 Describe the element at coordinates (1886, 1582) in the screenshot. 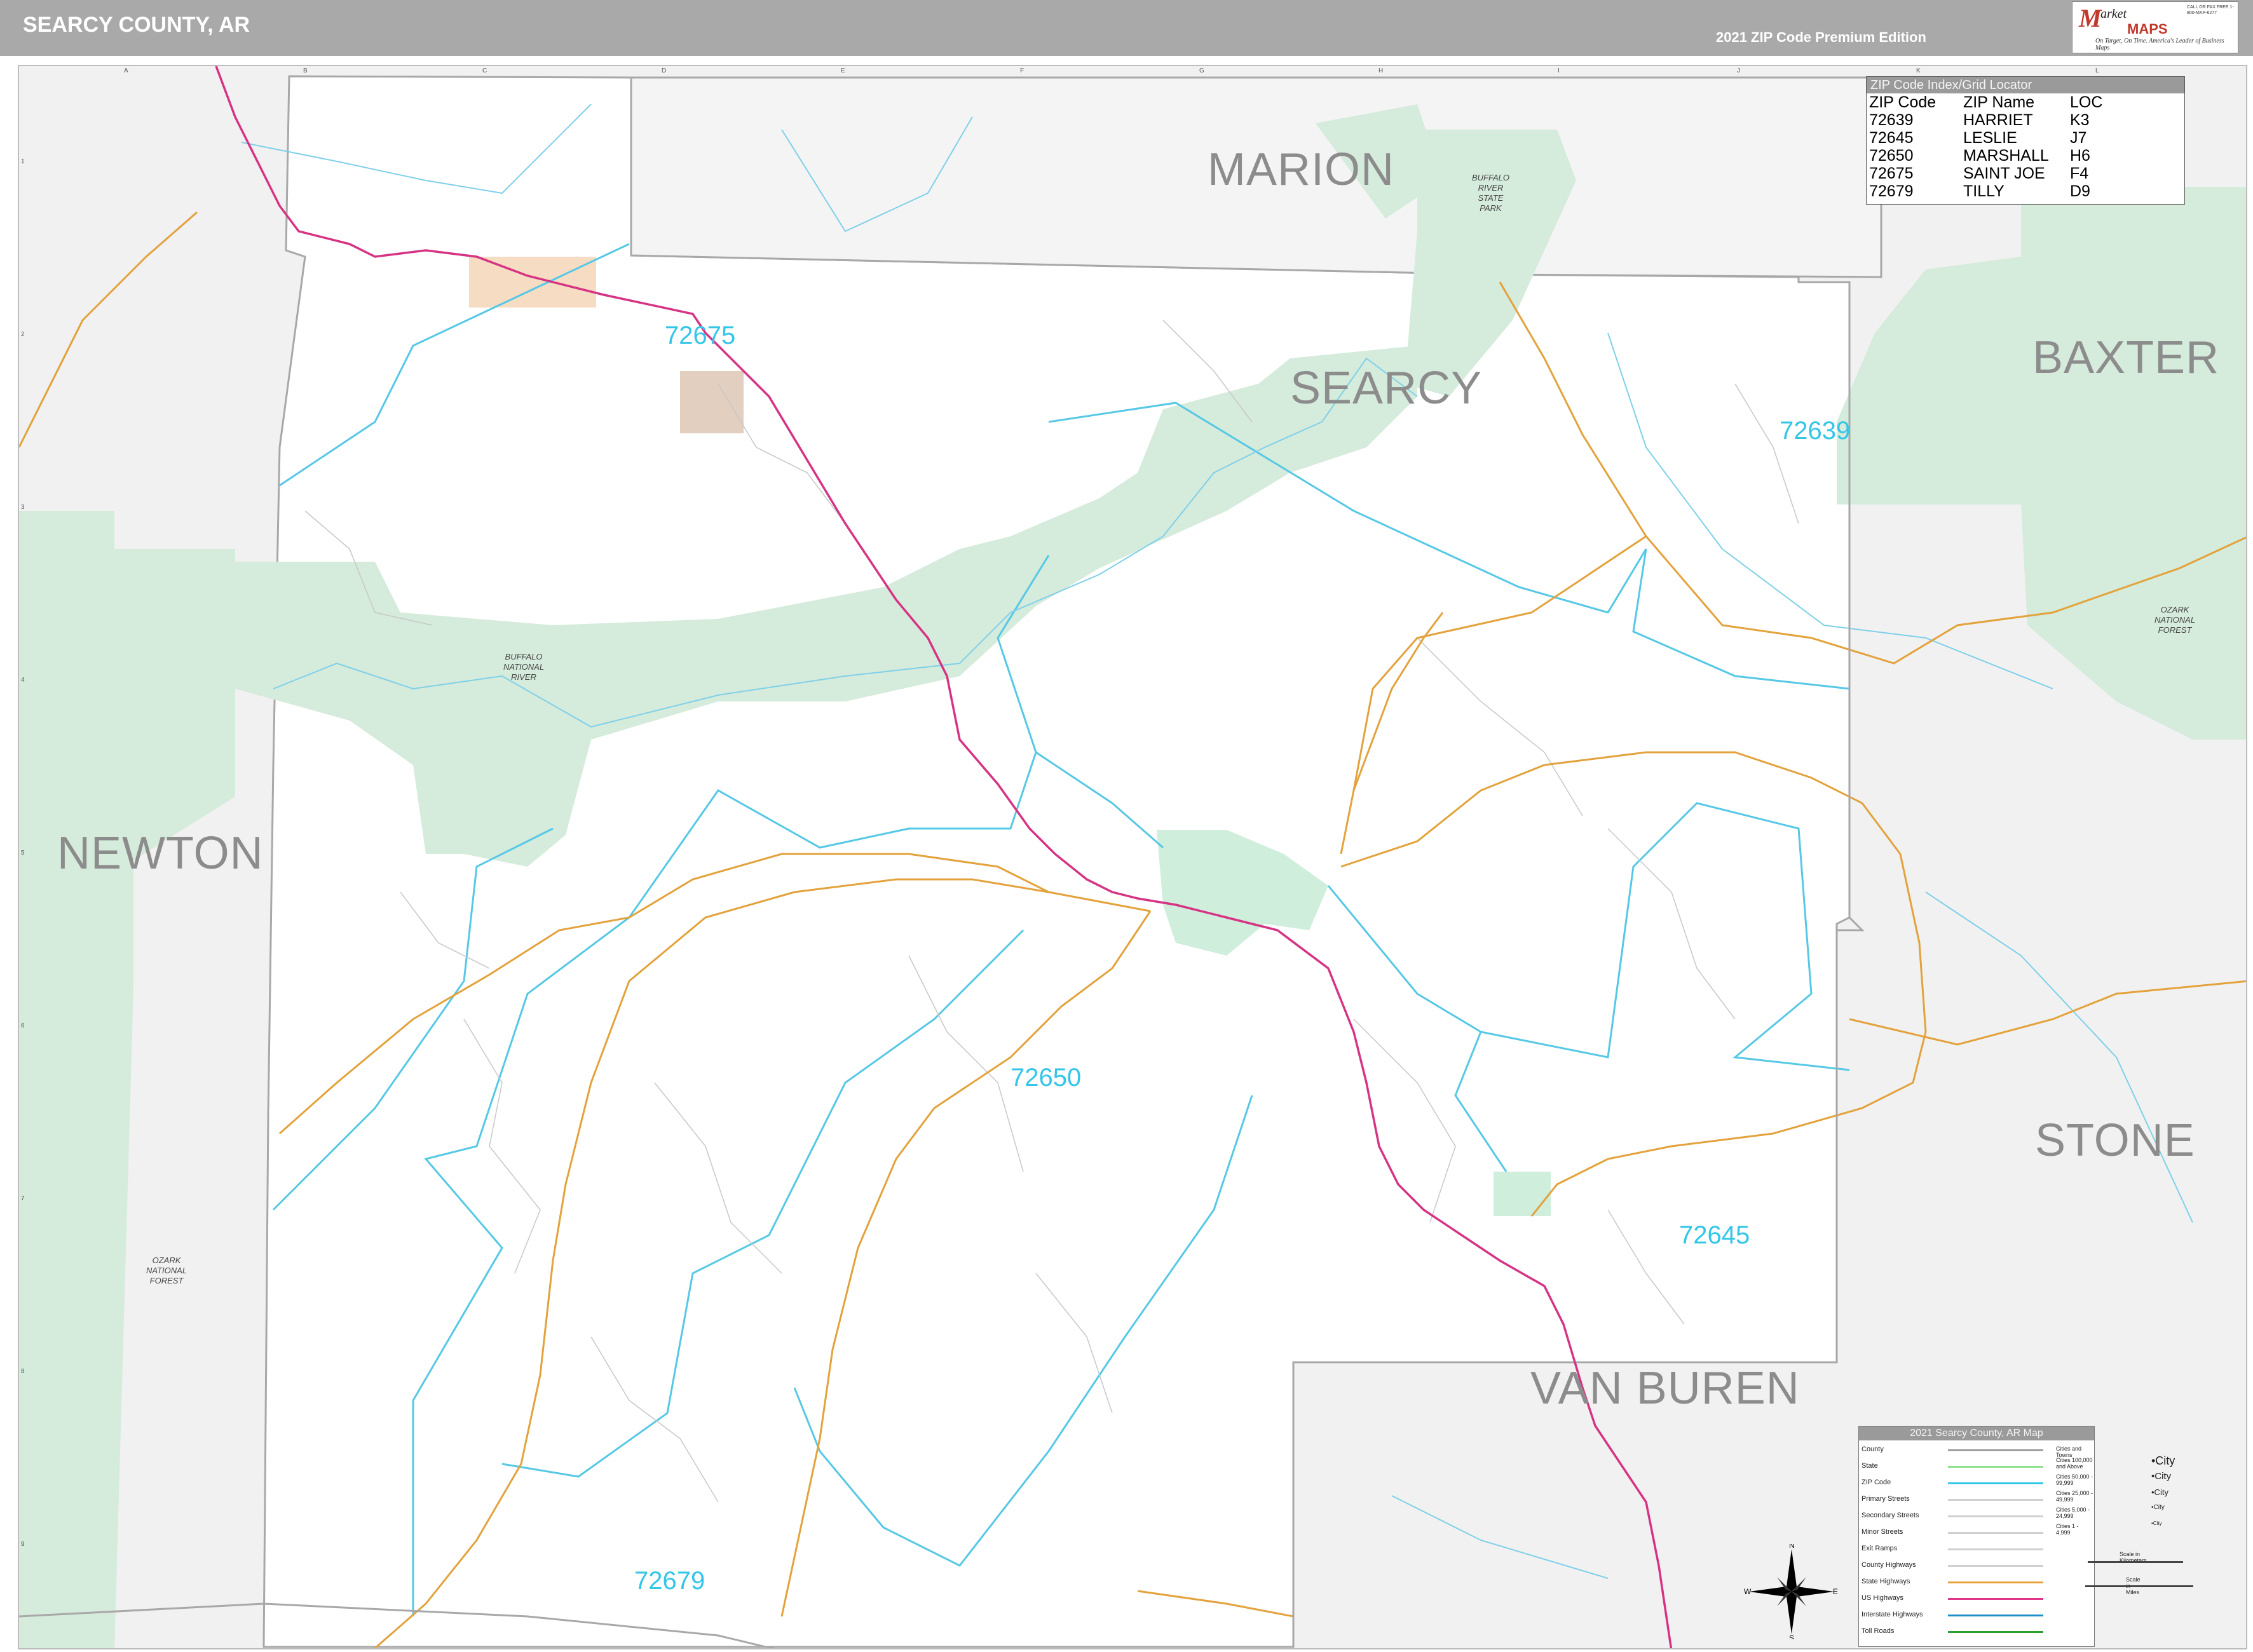

I see `legend-item-label: State Highways` at that location.